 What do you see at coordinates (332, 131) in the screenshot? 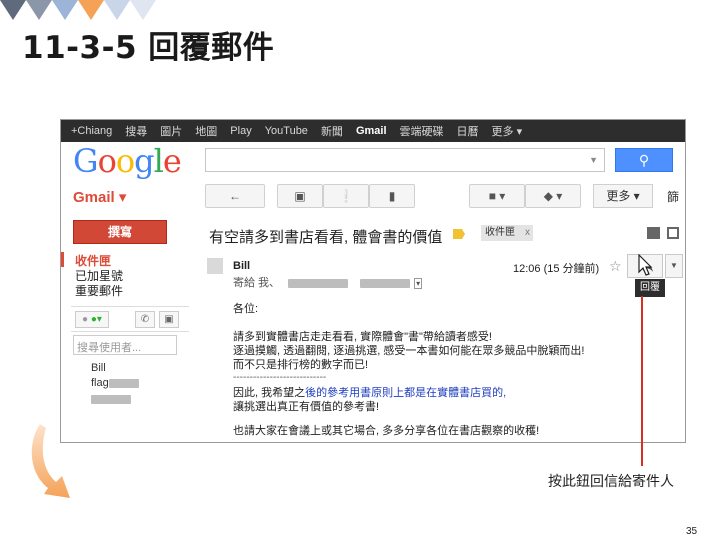
I see `topbar-item: 新聞` at bounding box center [332, 131].